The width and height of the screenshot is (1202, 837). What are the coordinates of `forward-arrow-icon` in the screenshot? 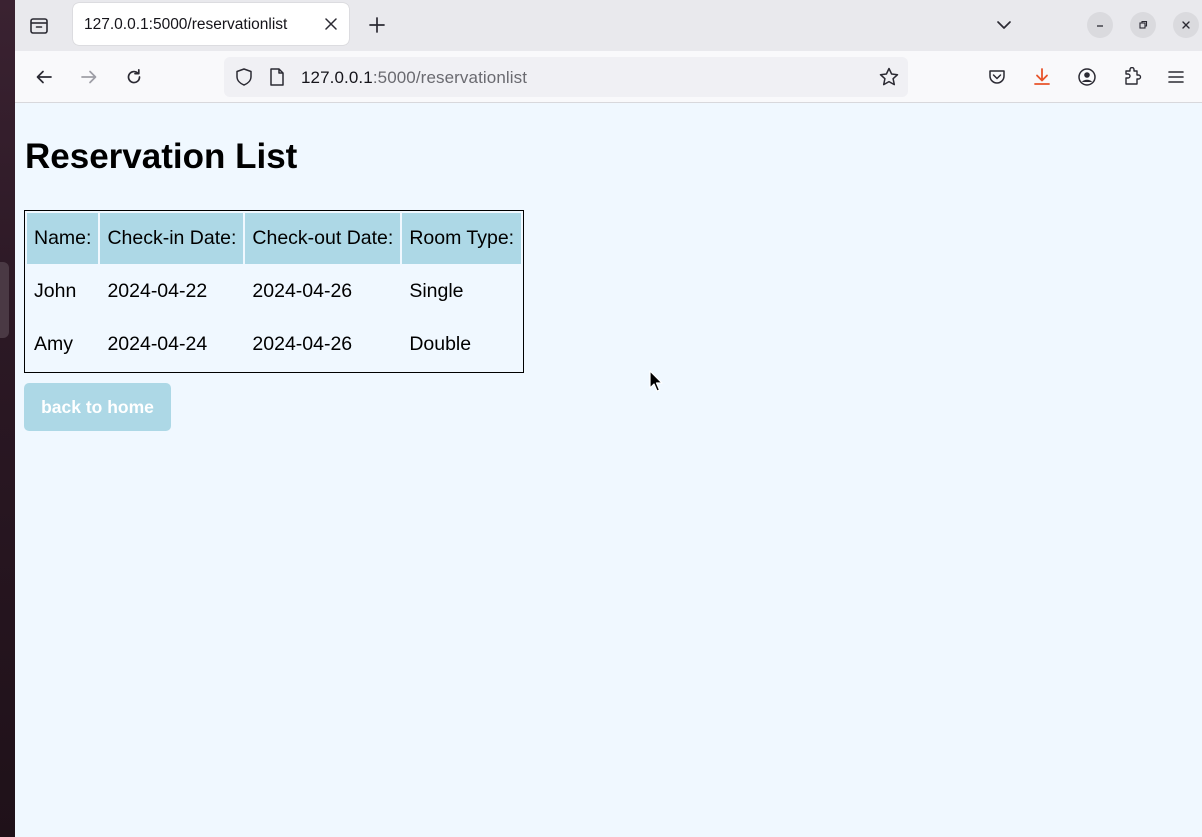 It's located at (89, 77).